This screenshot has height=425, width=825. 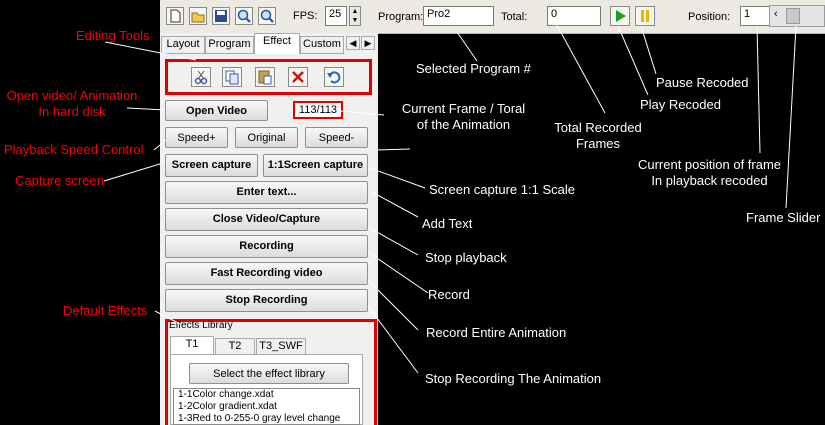 I want to click on annotation-total-recorded-line1: Total Recorded, so click(x=598, y=127).